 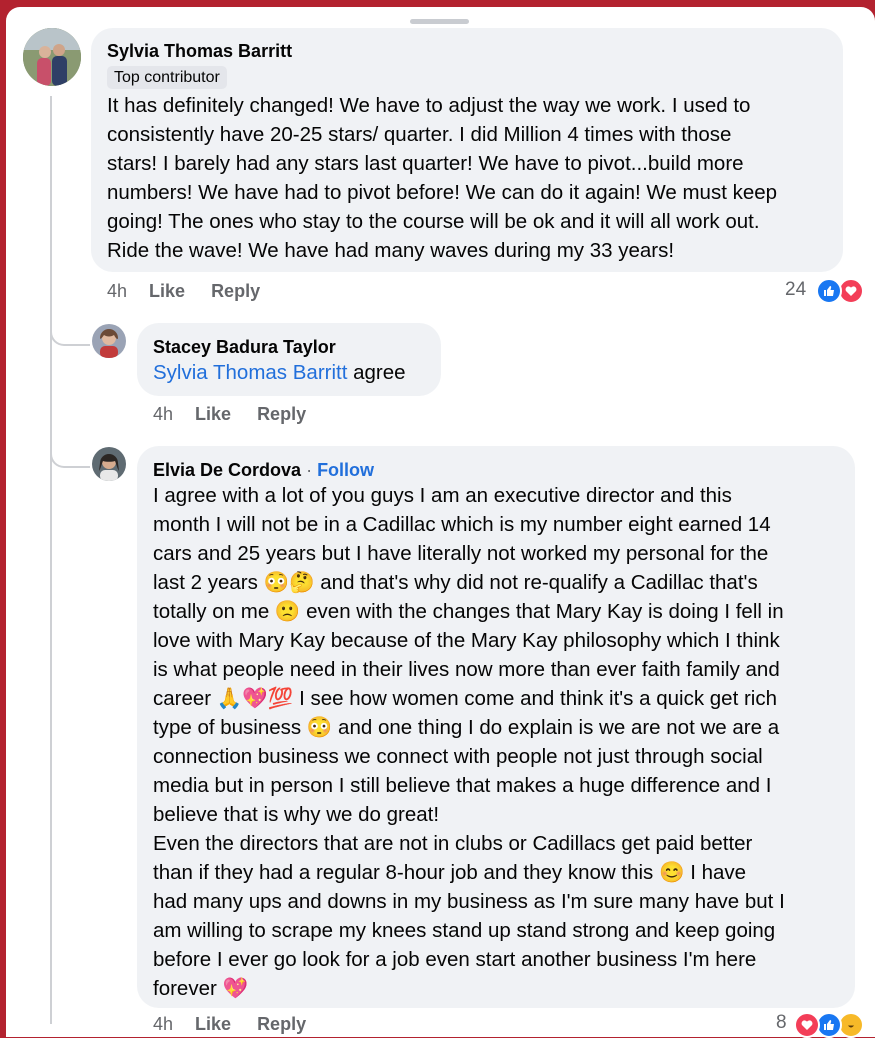 I want to click on comment-author: Sylvia Thomas Barritt, so click(x=199, y=51).